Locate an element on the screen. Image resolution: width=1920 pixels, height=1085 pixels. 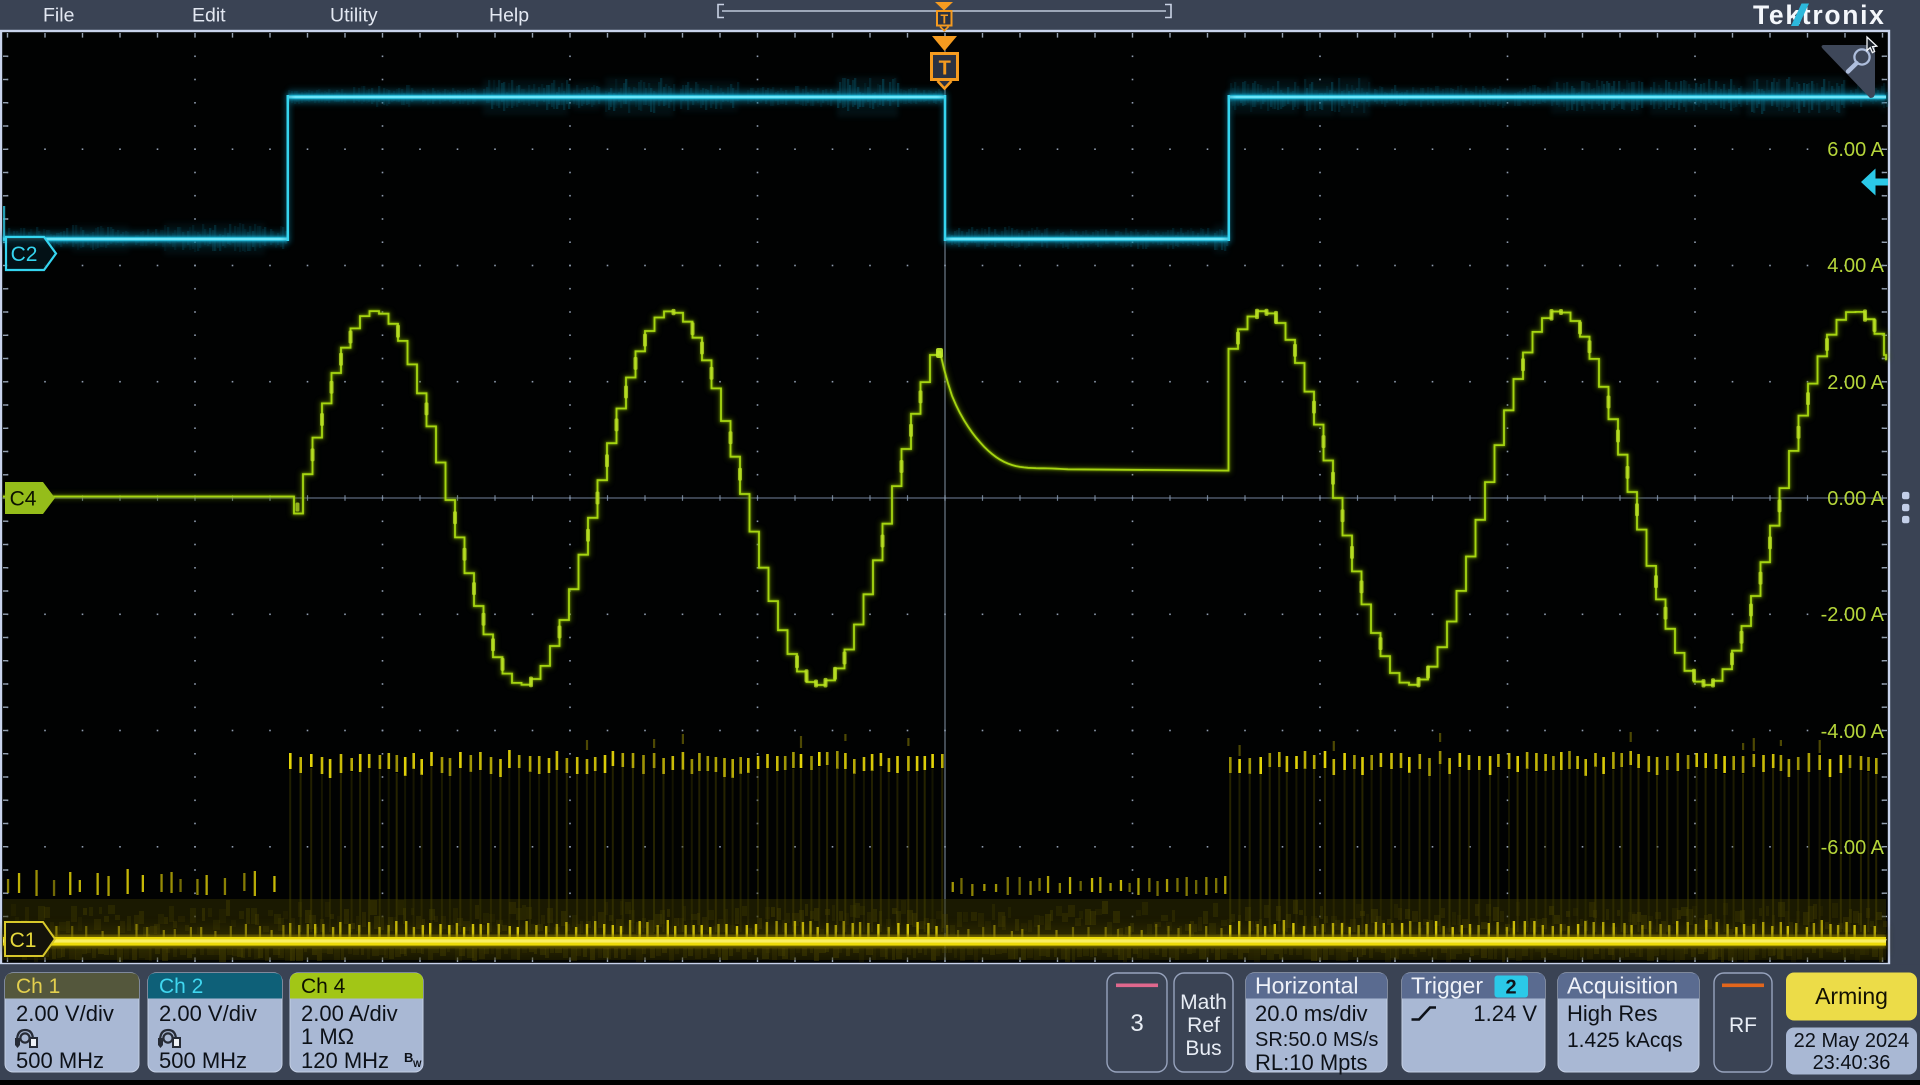
svg-text: Ch 4 is located at coordinates (323, 986).